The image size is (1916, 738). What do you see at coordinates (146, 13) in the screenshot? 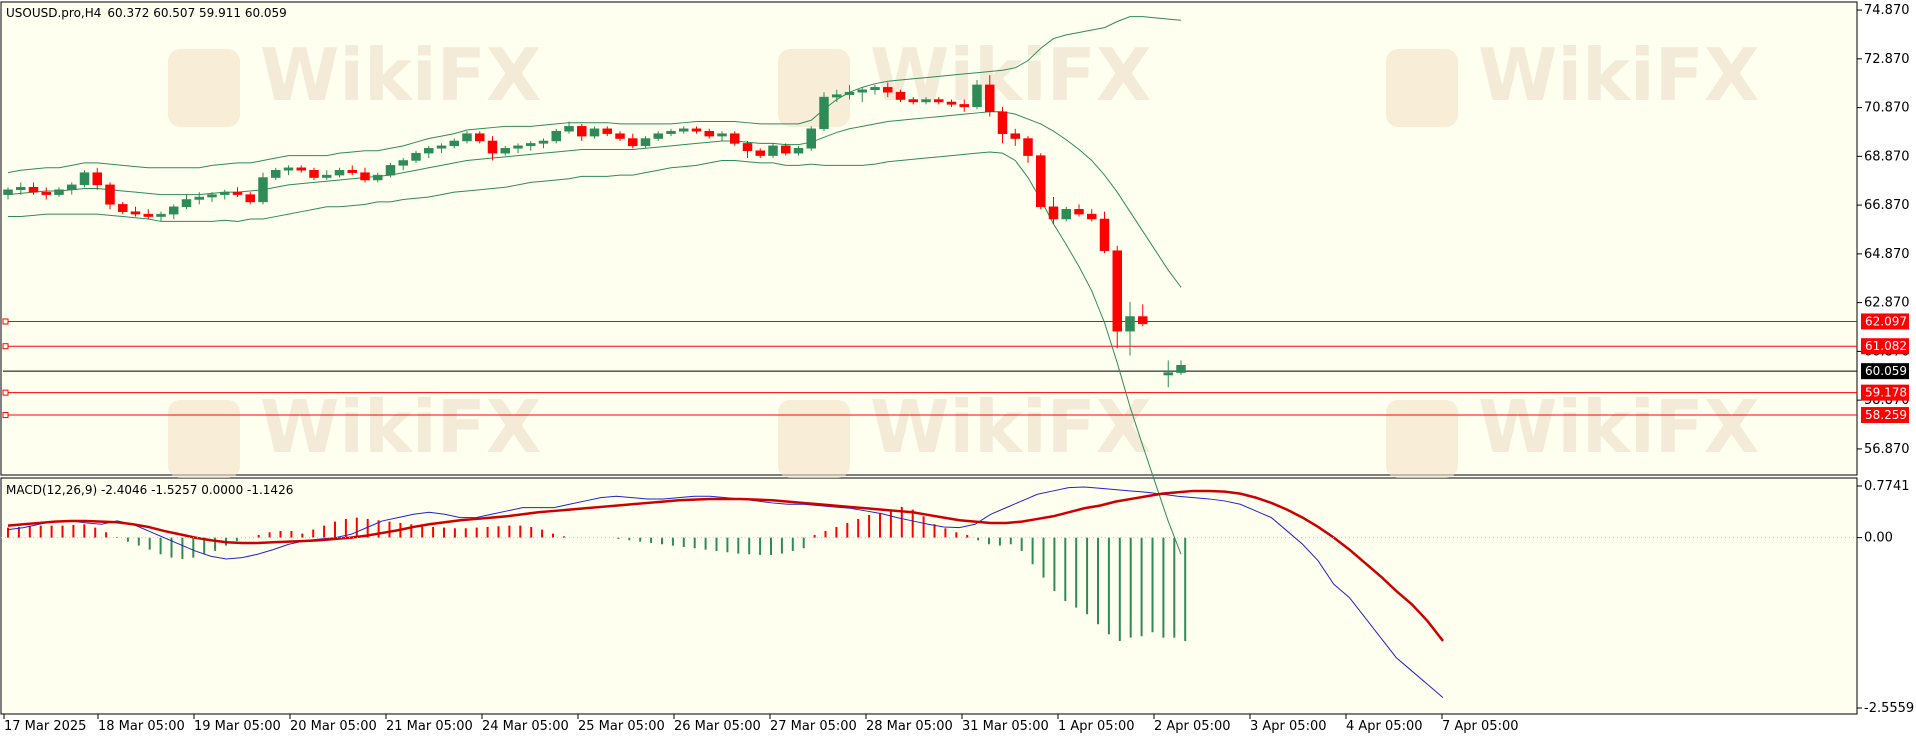
I see `symbol-info: USOUSD.pro,H4 60.372 60.507 59.911 60.059` at bounding box center [146, 13].